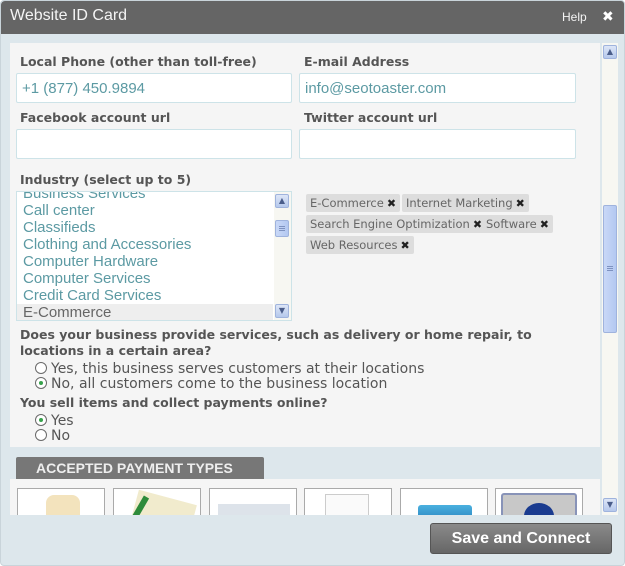 The width and height of the screenshot is (625, 566). I want to click on industry-option: Business Services, so click(84, 197).